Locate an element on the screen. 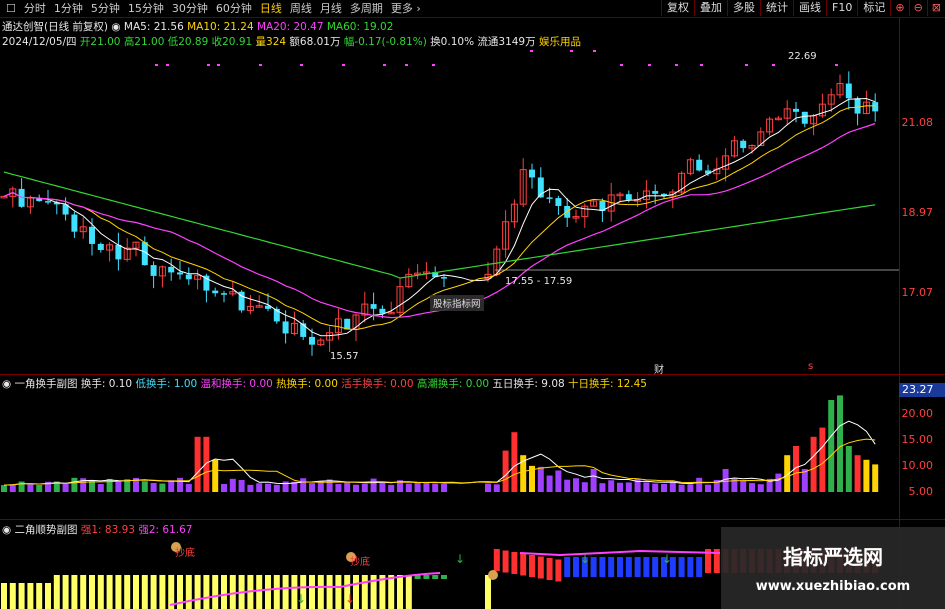 The height and width of the screenshot is (609, 945). period-tab: 15分钟 is located at coordinates (146, 8).